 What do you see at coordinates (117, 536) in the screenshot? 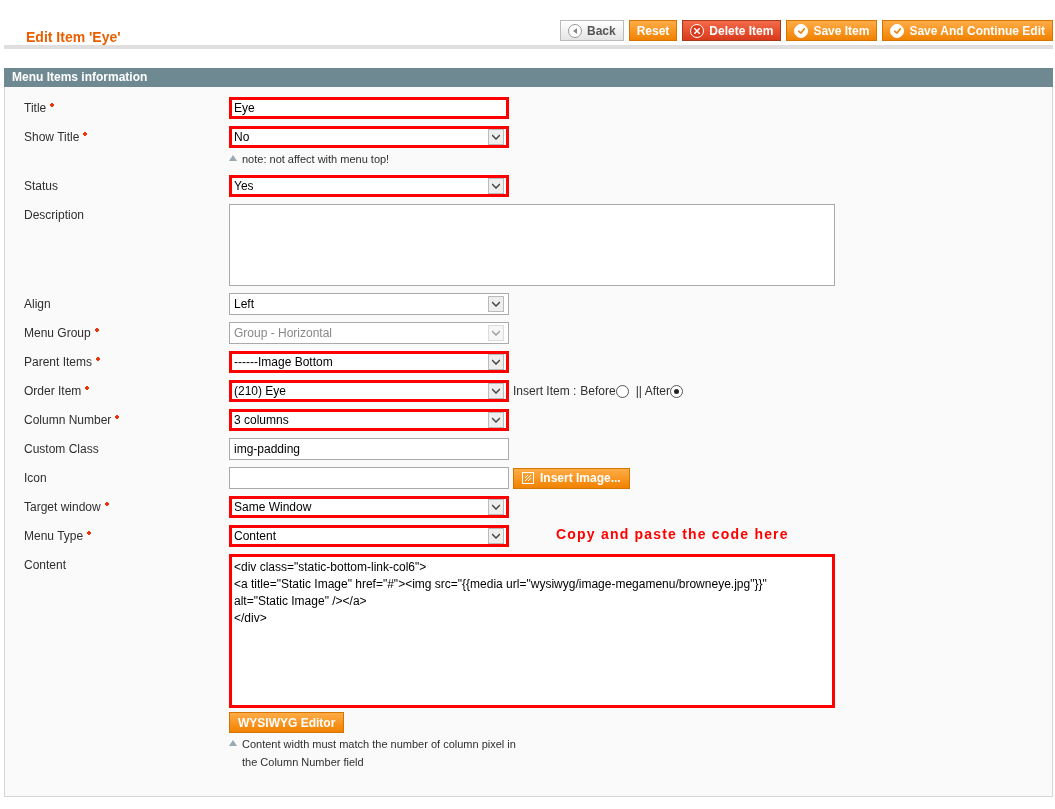
I see `field-label: Menu Type` at bounding box center [117, 536].